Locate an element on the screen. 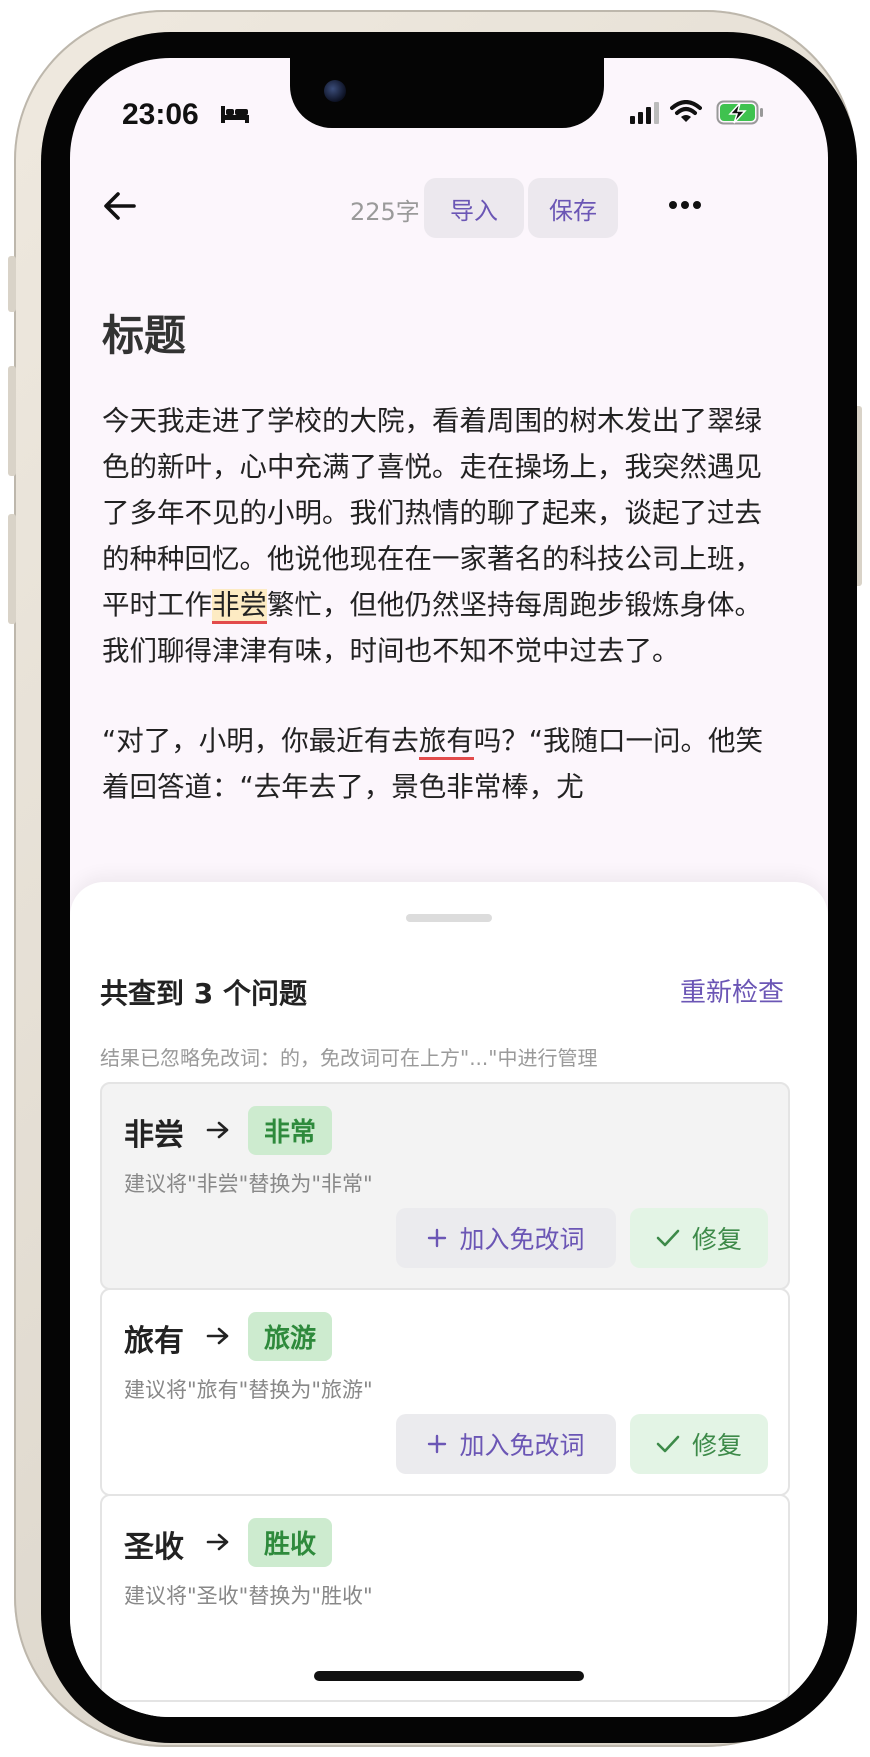 This screenshot has width=870, height=1757. correct-word-badge: 旅游 is located at coordinates (290, 1336).